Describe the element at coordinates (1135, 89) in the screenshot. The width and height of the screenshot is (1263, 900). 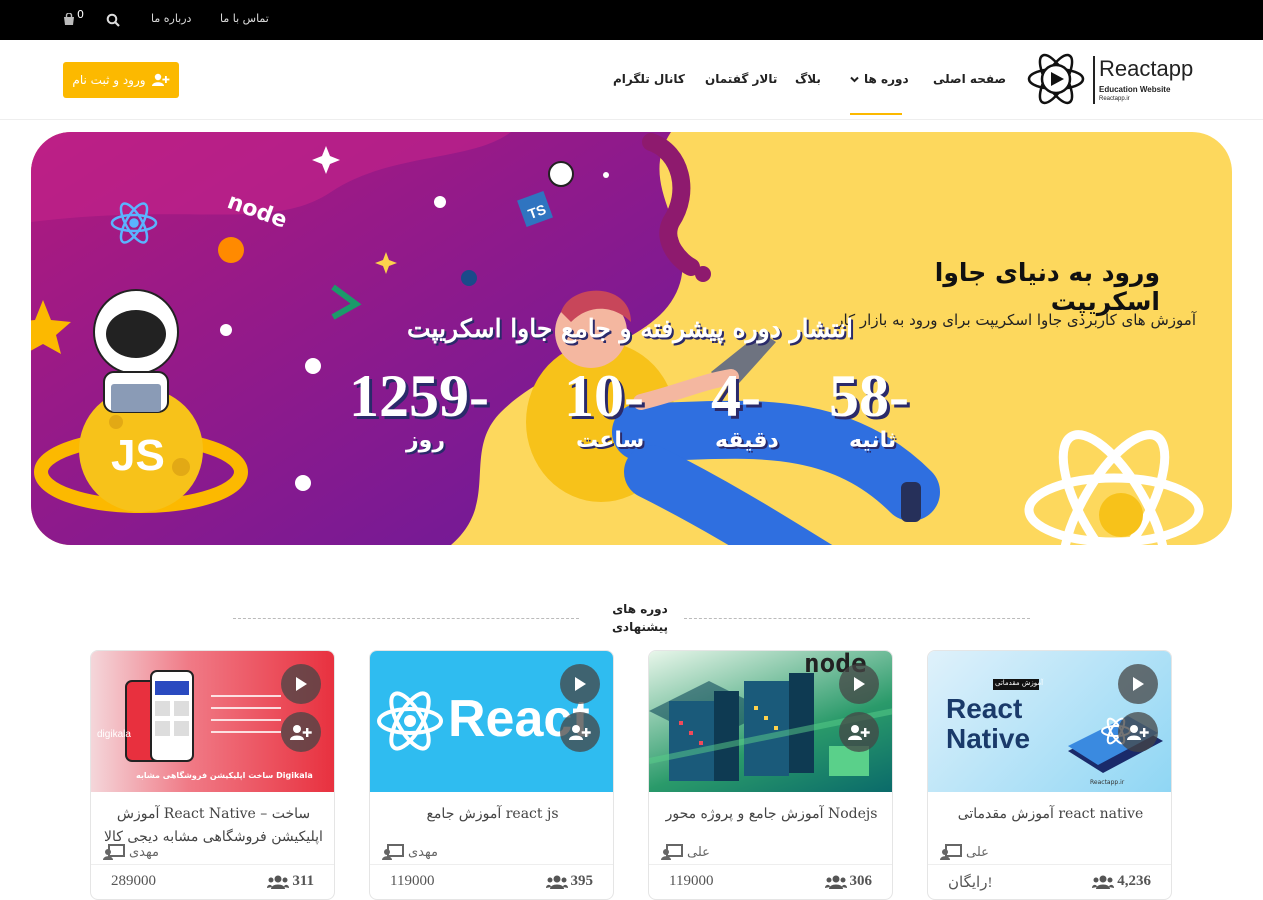
I see `logo-tagline: Education Website` at that location.